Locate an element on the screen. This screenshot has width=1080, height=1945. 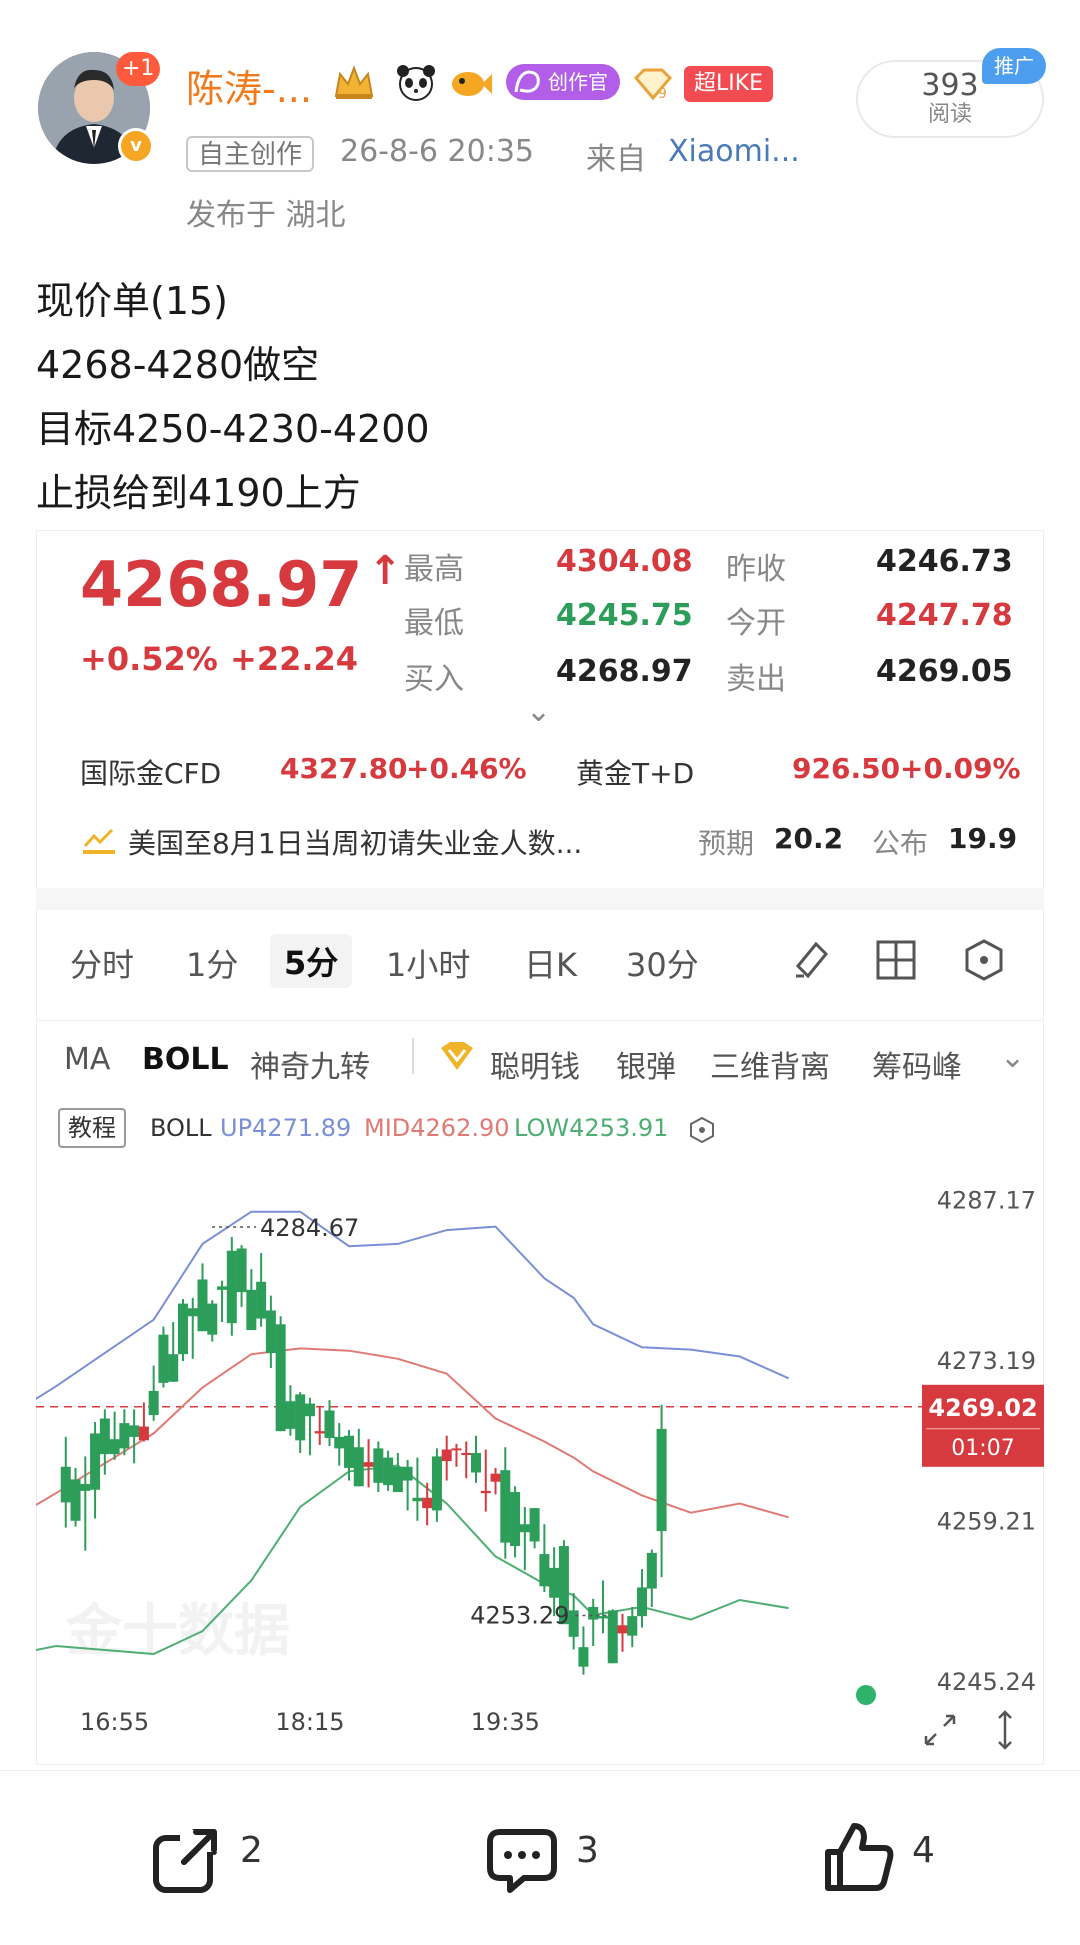
vertical-zoom-icon is located at coordinates (1005, 1732).